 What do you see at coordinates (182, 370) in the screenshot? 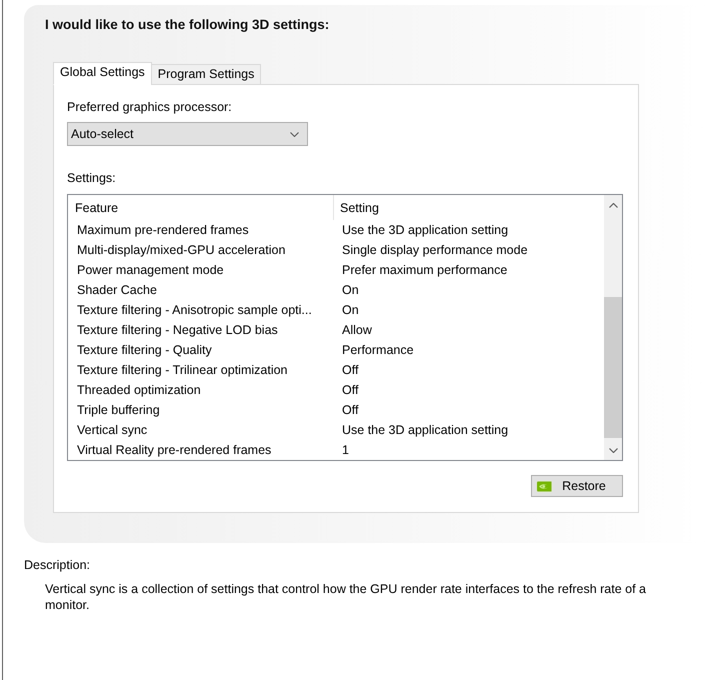
I see `feature-cell: Texture filtering - Trilinear optimization` at bounding box center [182, 370].